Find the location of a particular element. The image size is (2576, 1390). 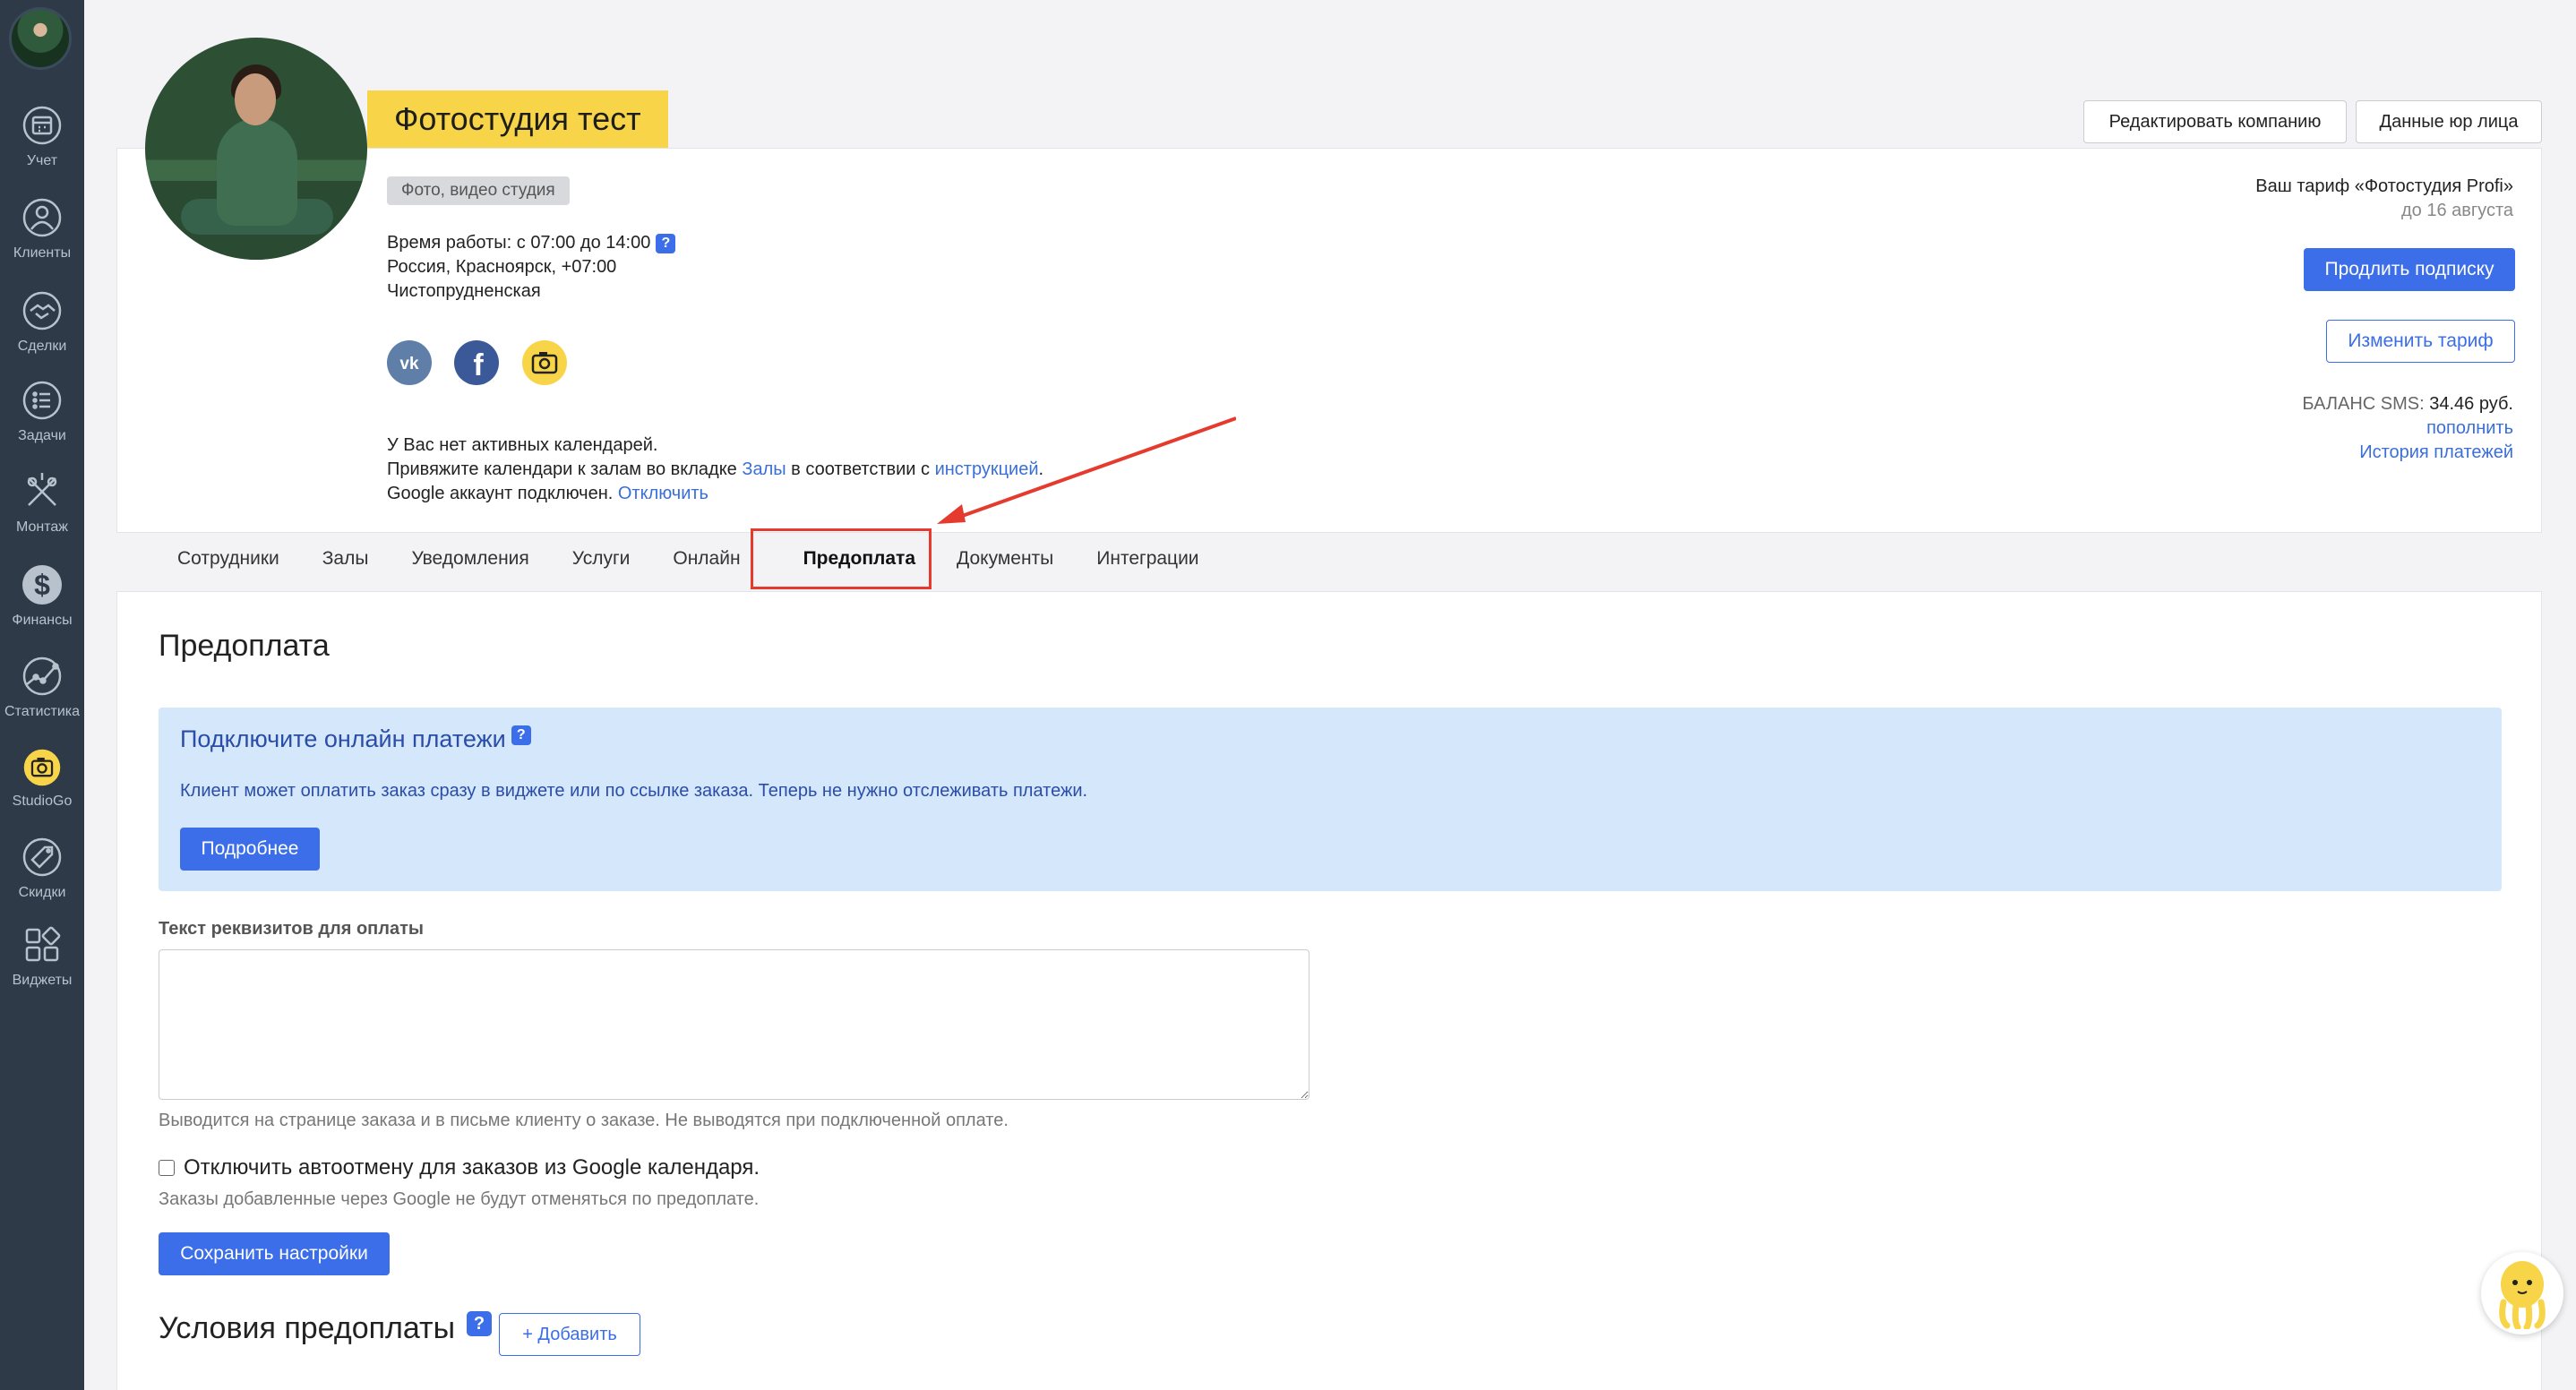

sidebar-item-editing: Монтаж is located at coordinates (42, 503).